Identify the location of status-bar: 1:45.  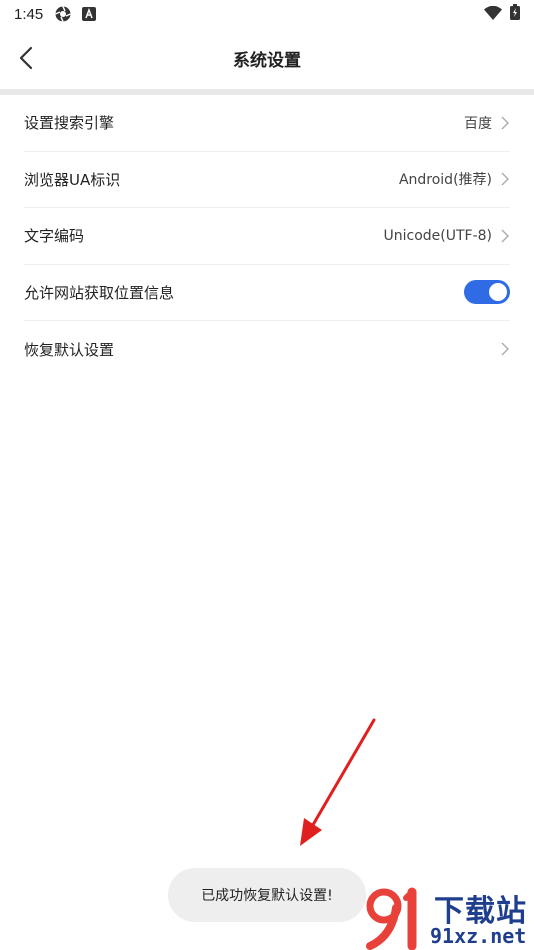
(267, 14).